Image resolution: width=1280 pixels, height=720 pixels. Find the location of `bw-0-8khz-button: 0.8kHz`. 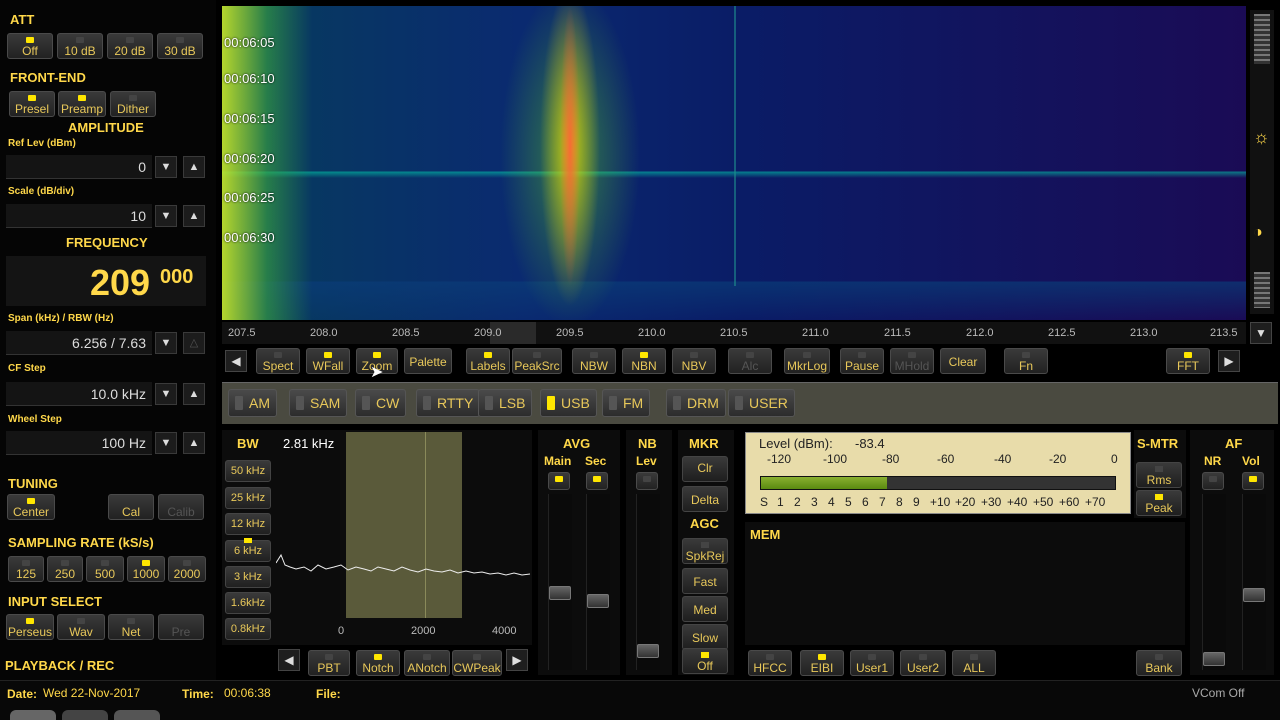

bw-0-8khz-button: 0.8kHz is located at coordinates (248, 629).